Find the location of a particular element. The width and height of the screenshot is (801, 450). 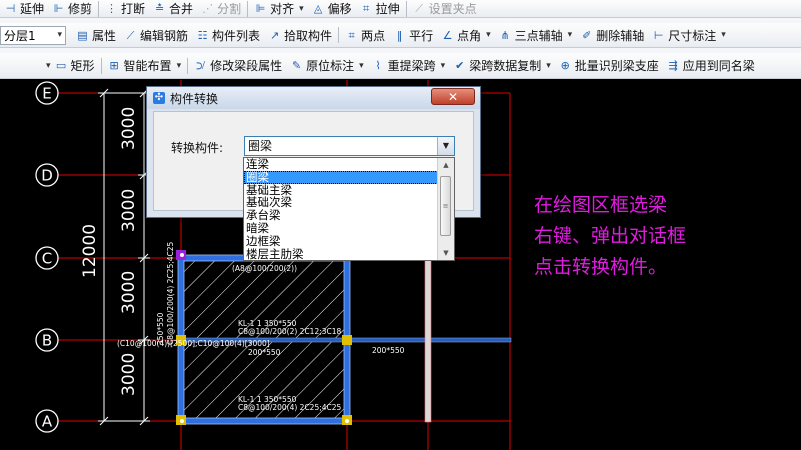

align-button: ⊫ 对齐 ▾ is located at coordinates (279, 8).